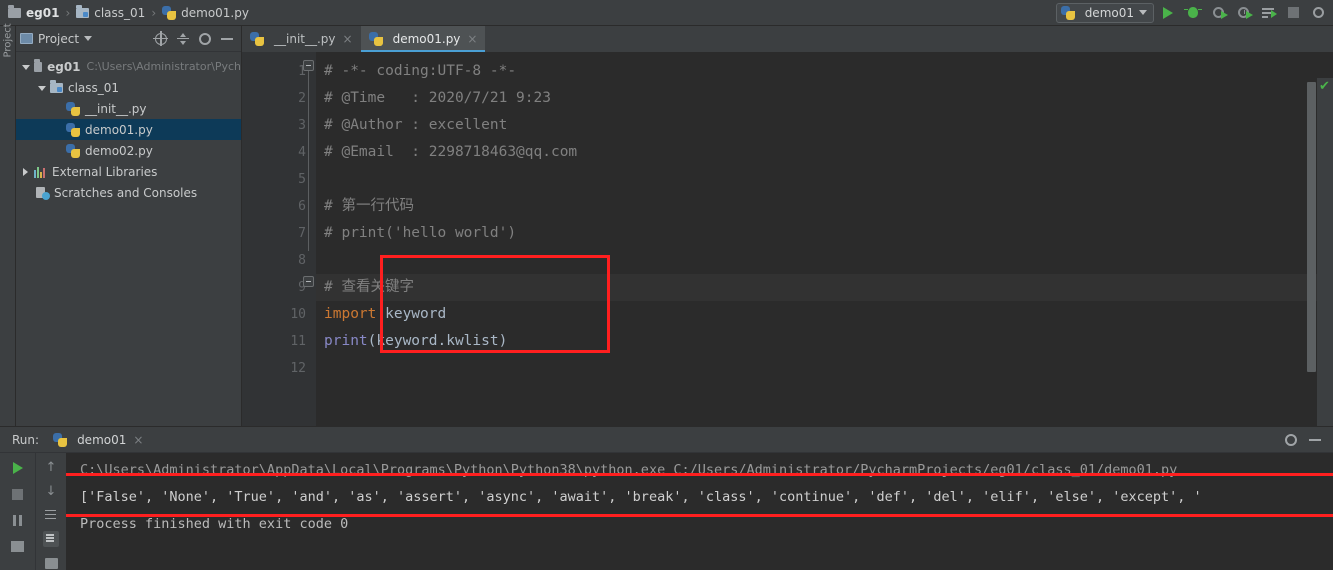 Image resolution: width=1333 pixels, height=570 pixels. What do you see at coordinates (51, 562) in the screenshot?
I see `print-button` at bounding box center [51, 562].